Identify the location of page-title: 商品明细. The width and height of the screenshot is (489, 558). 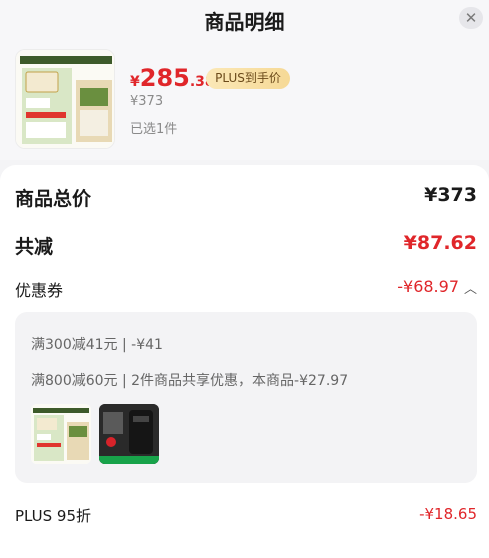
(244, 22).